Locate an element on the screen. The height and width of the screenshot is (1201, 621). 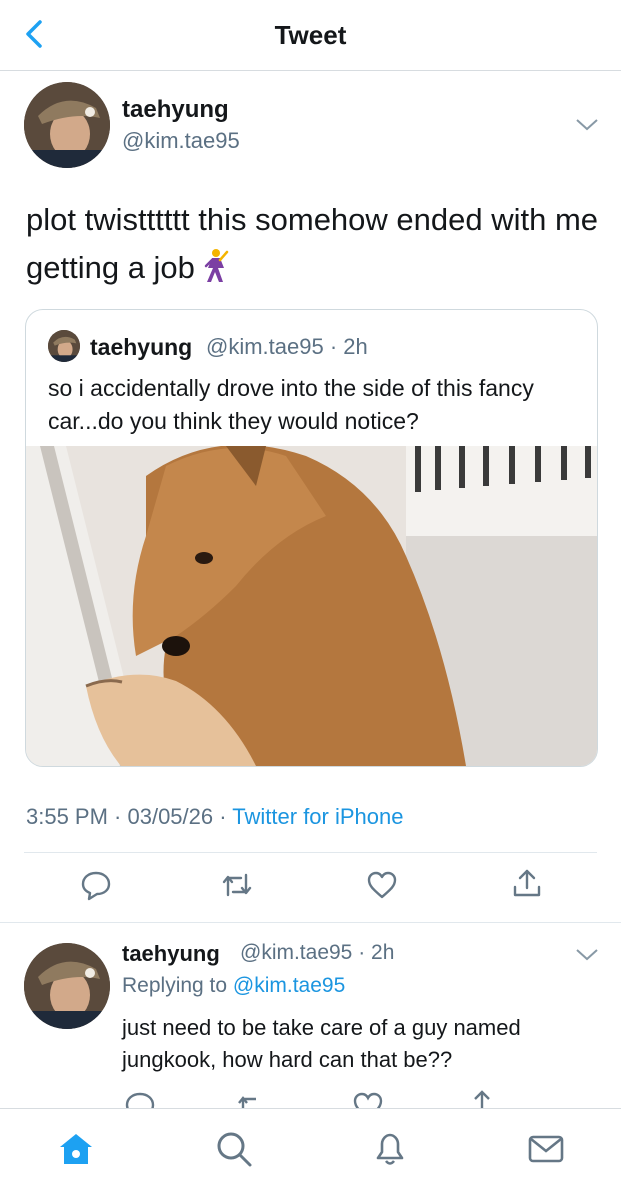
reply-avatar is located at coordinates (67, 986).